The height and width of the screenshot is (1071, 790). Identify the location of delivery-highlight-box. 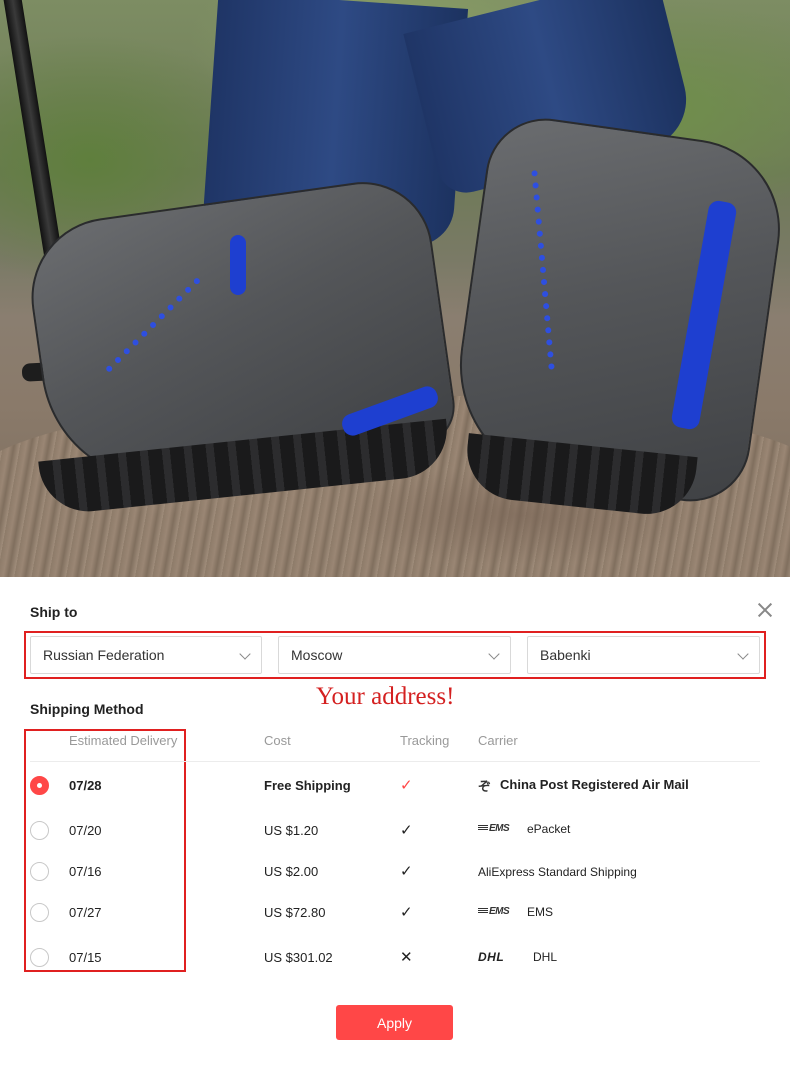
(105, 850).